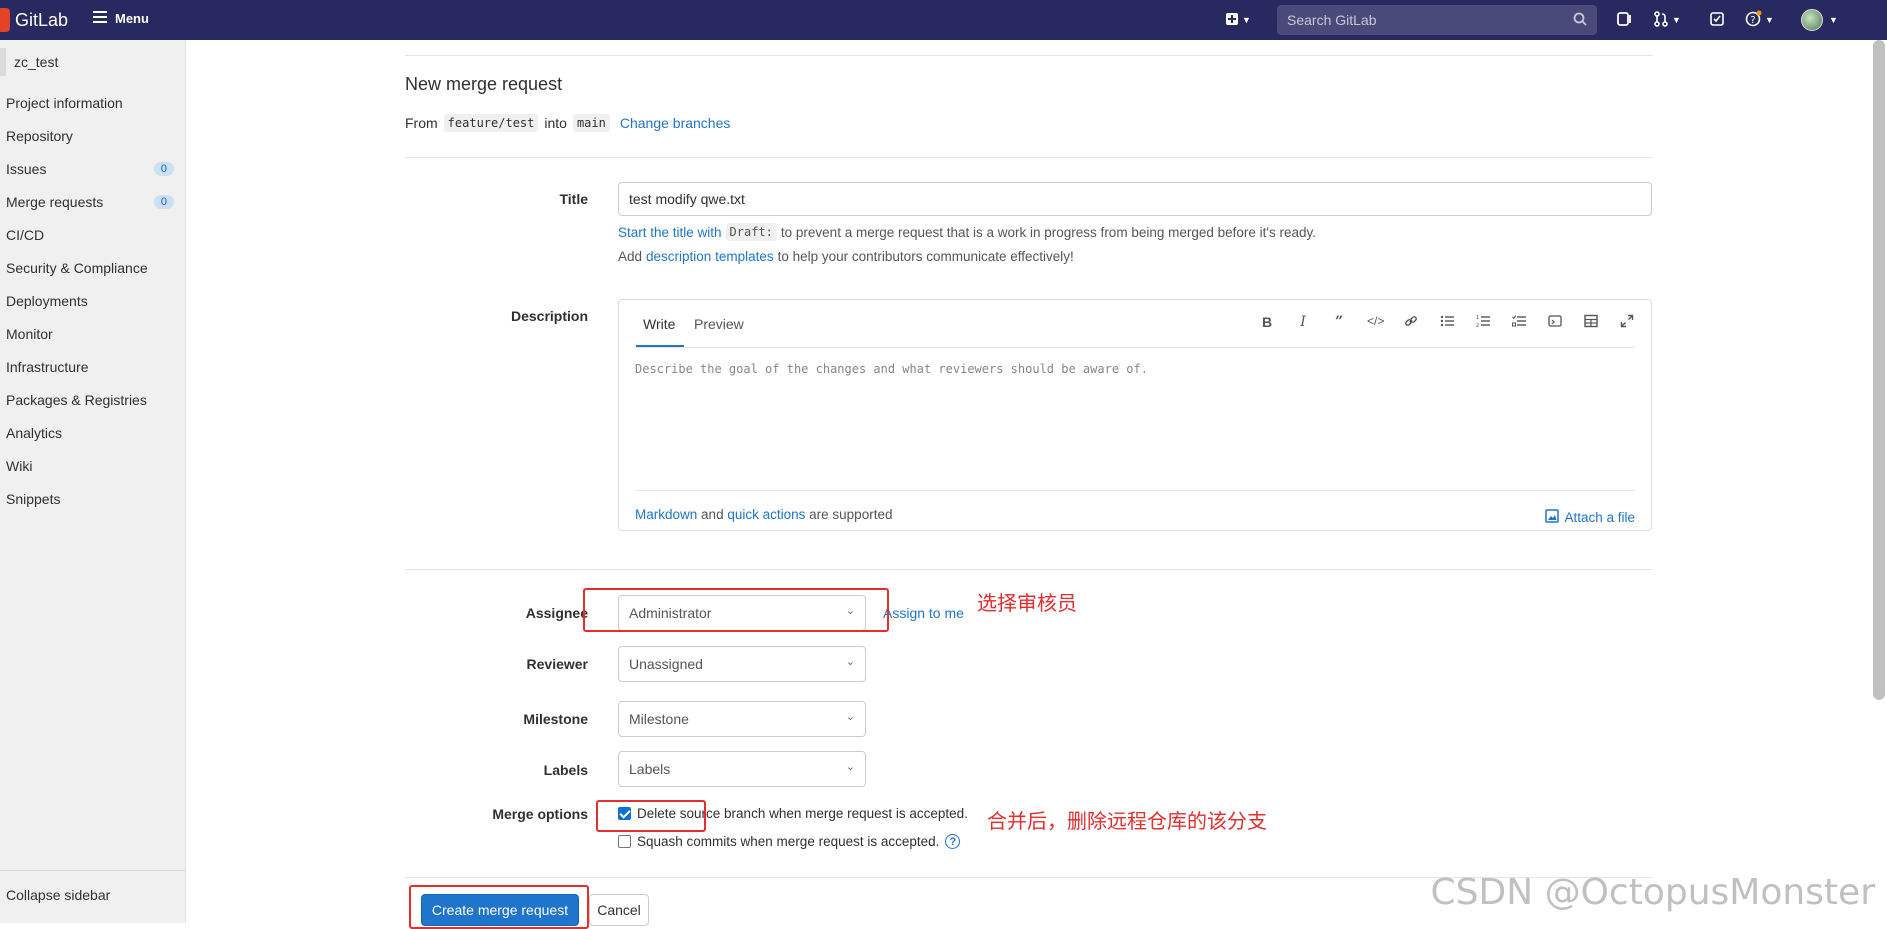  I want to click on task-list-icon, so click(1519, 322).